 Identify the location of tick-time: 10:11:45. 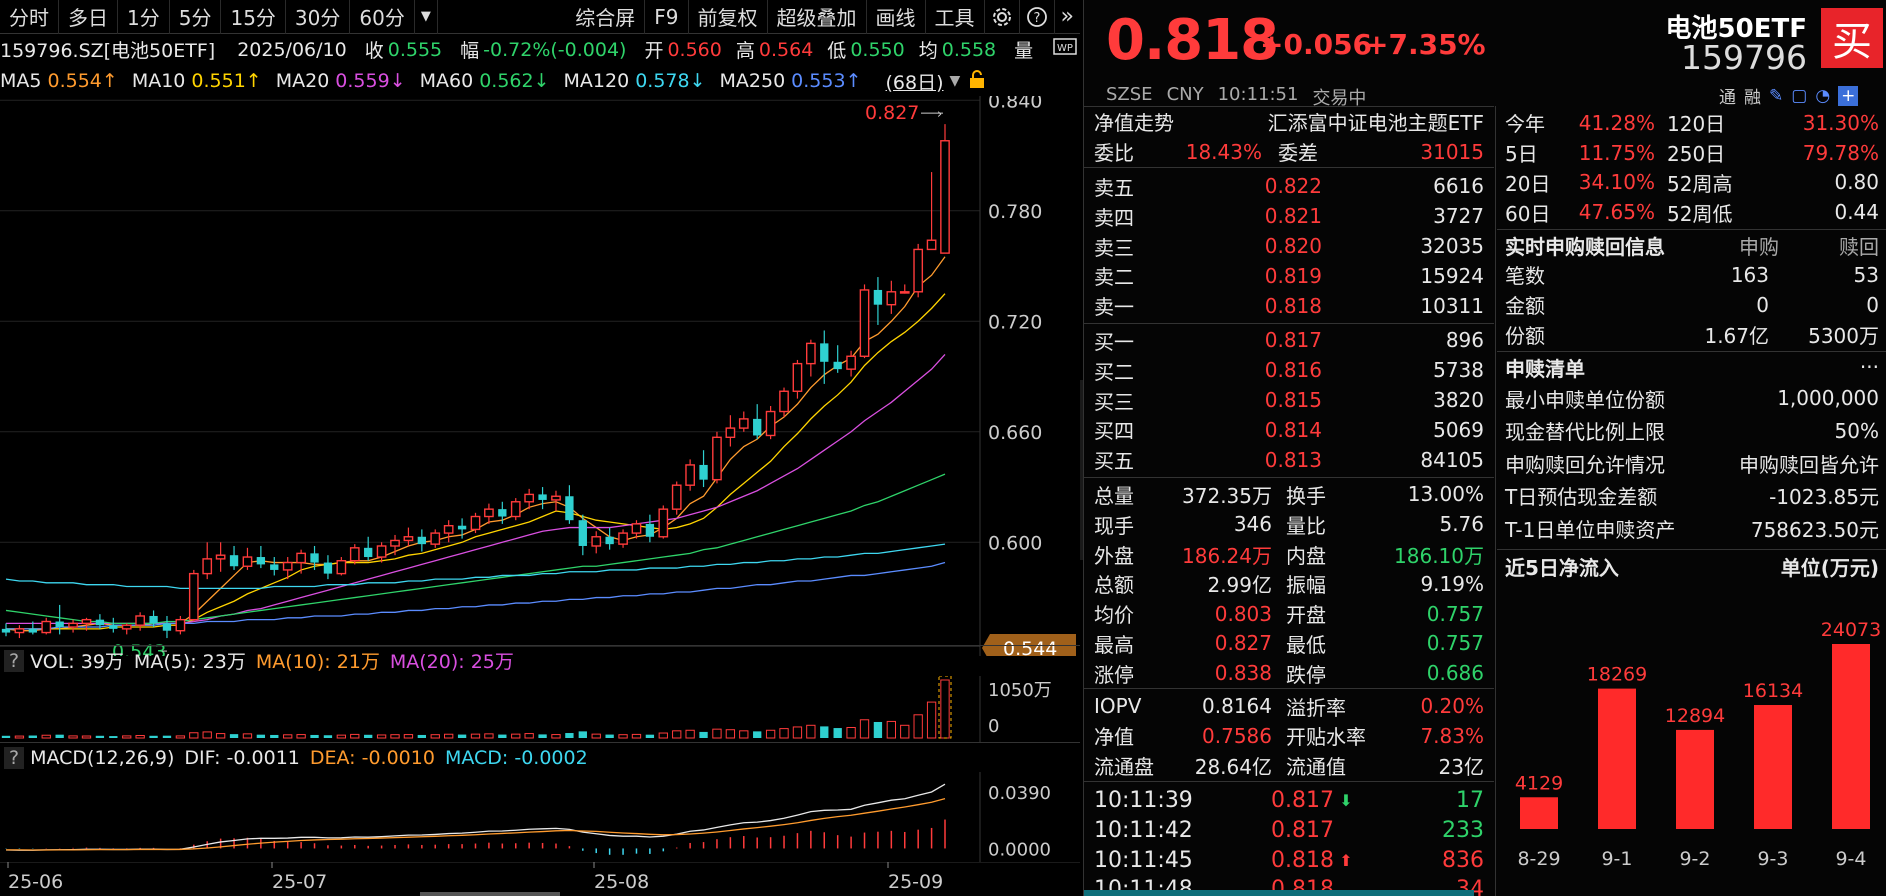
(1143, 860).